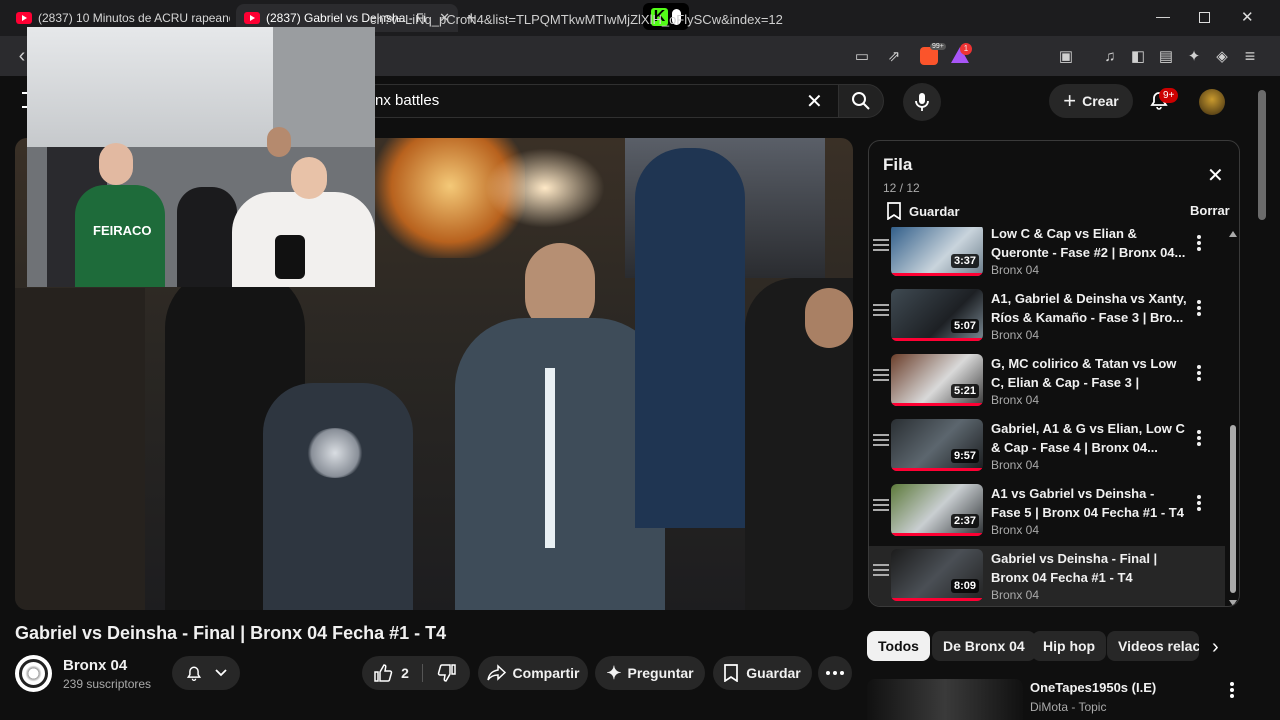 The height and width of the screenshot is (720, 1280). What do you see at coordinates (937, 575) in the screenshot?
I see `queue-thumbnail: 8:09` at bounding box center [937, 575].